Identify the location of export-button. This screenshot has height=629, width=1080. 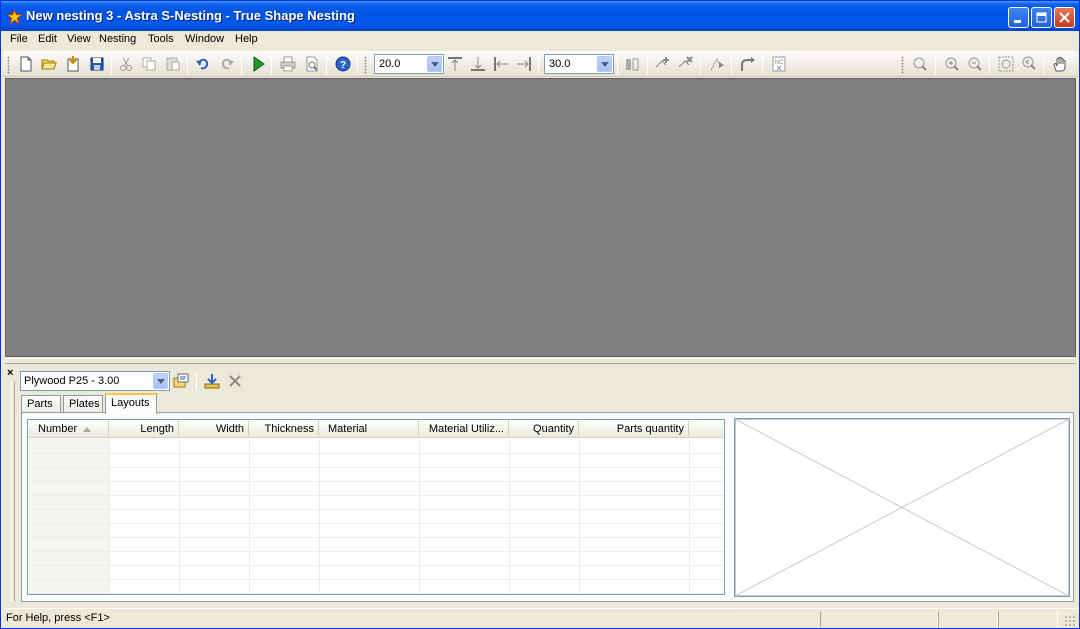
(748, 64).